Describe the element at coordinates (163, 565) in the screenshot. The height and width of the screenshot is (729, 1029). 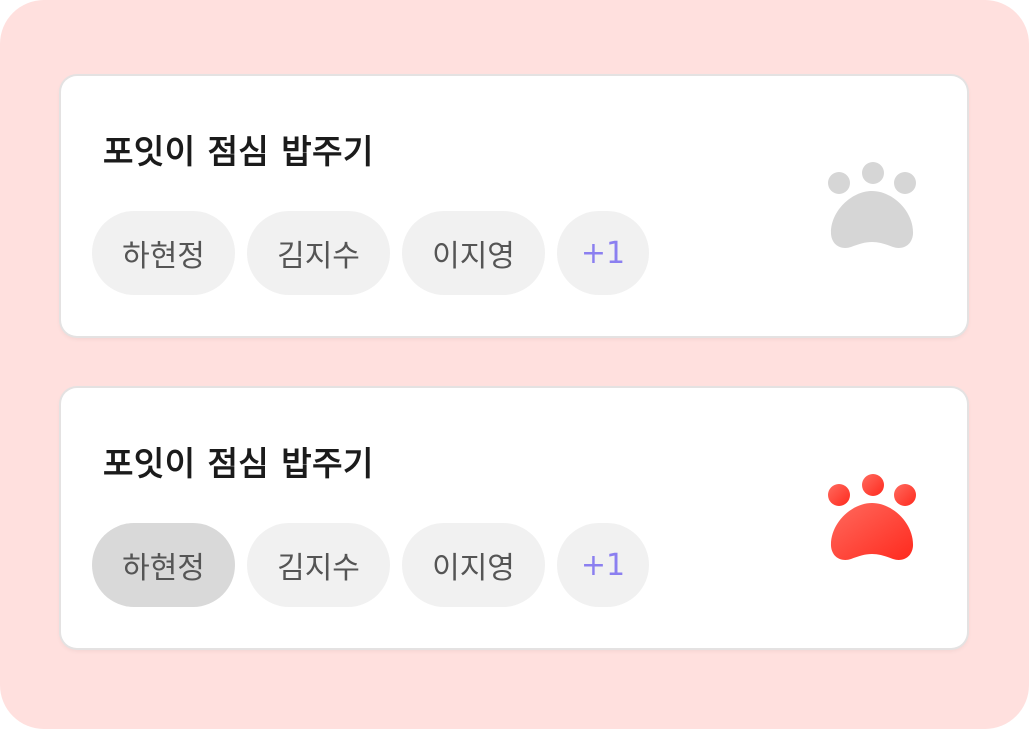
I see `member-chip-selected: 하현정` at that location.